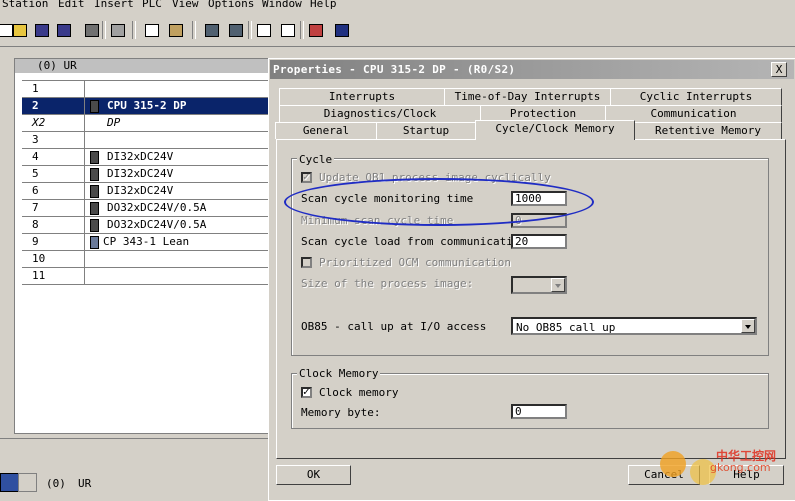 Image resolution: width=795 pixels, height=501 pixels. Describe the element at coordinates (740, 467) in the screenshot. I see `watermark-domain: gkong.com` at that location.